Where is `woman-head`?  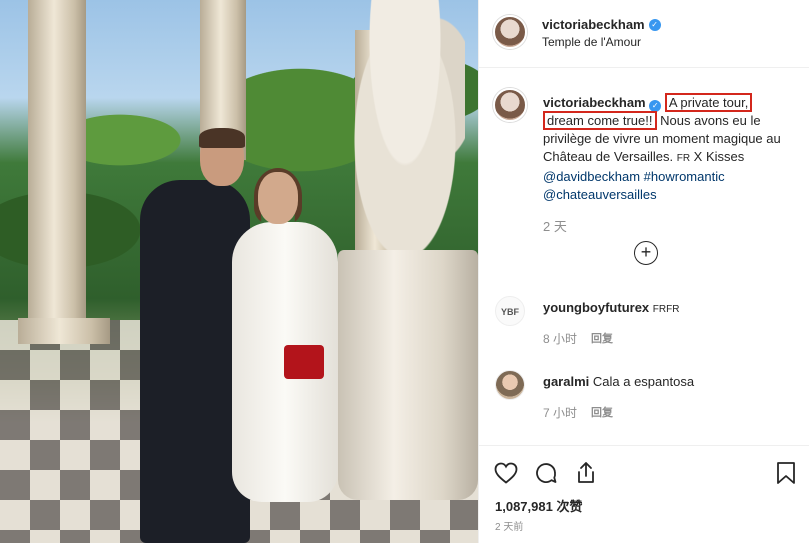 woman-head is located at coordinates (278, 198).